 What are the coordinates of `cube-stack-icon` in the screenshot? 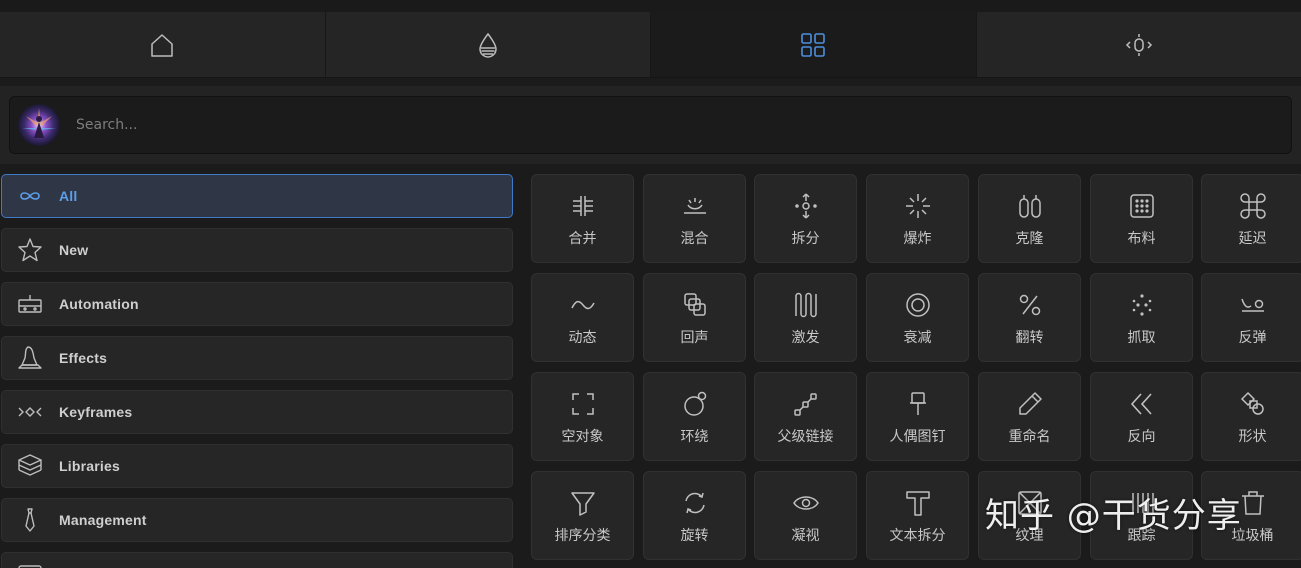 It's located at (30, 466).